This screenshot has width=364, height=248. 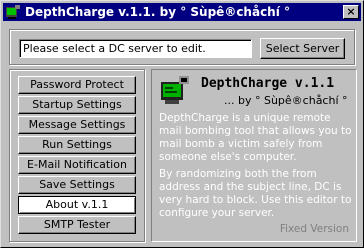 What do you see at coordinates (77, 105) in the screenshot?
I see `startup-settings-button: Startup Settings` at bounding box center [77, 105].